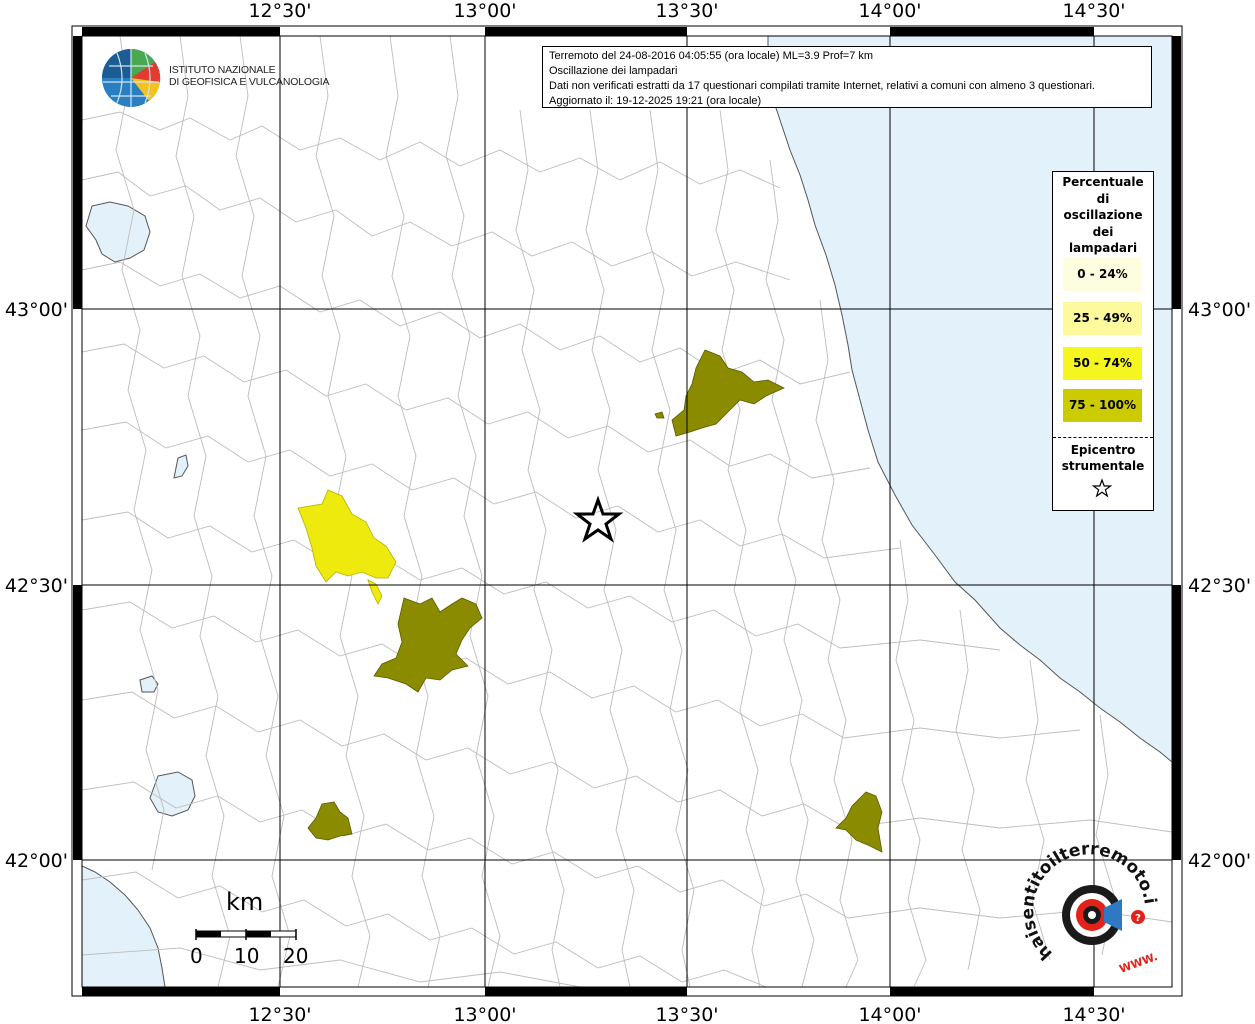 Image resolution: width=1255 pixels, height=1024 pixels. I want to click on bottom-tick-5: 14°30', so click(1093, 1014).